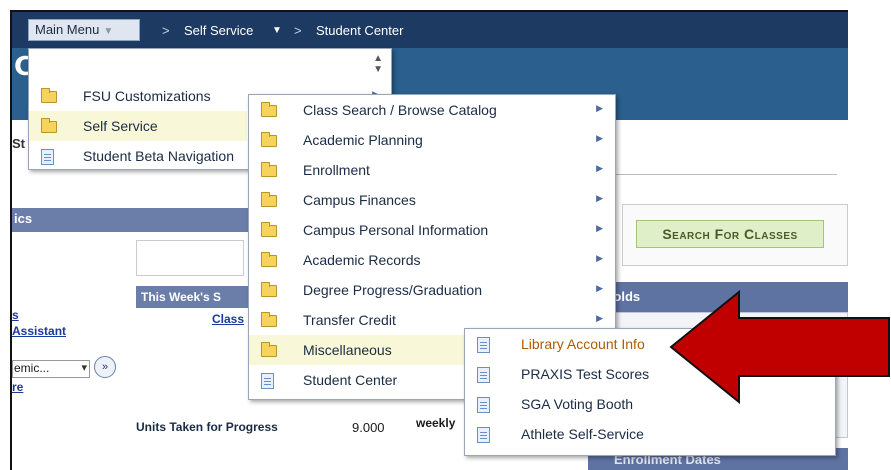 The image size is (891, 470). I want to click on menu-item-self-service: Self Service, so click(138, 126).